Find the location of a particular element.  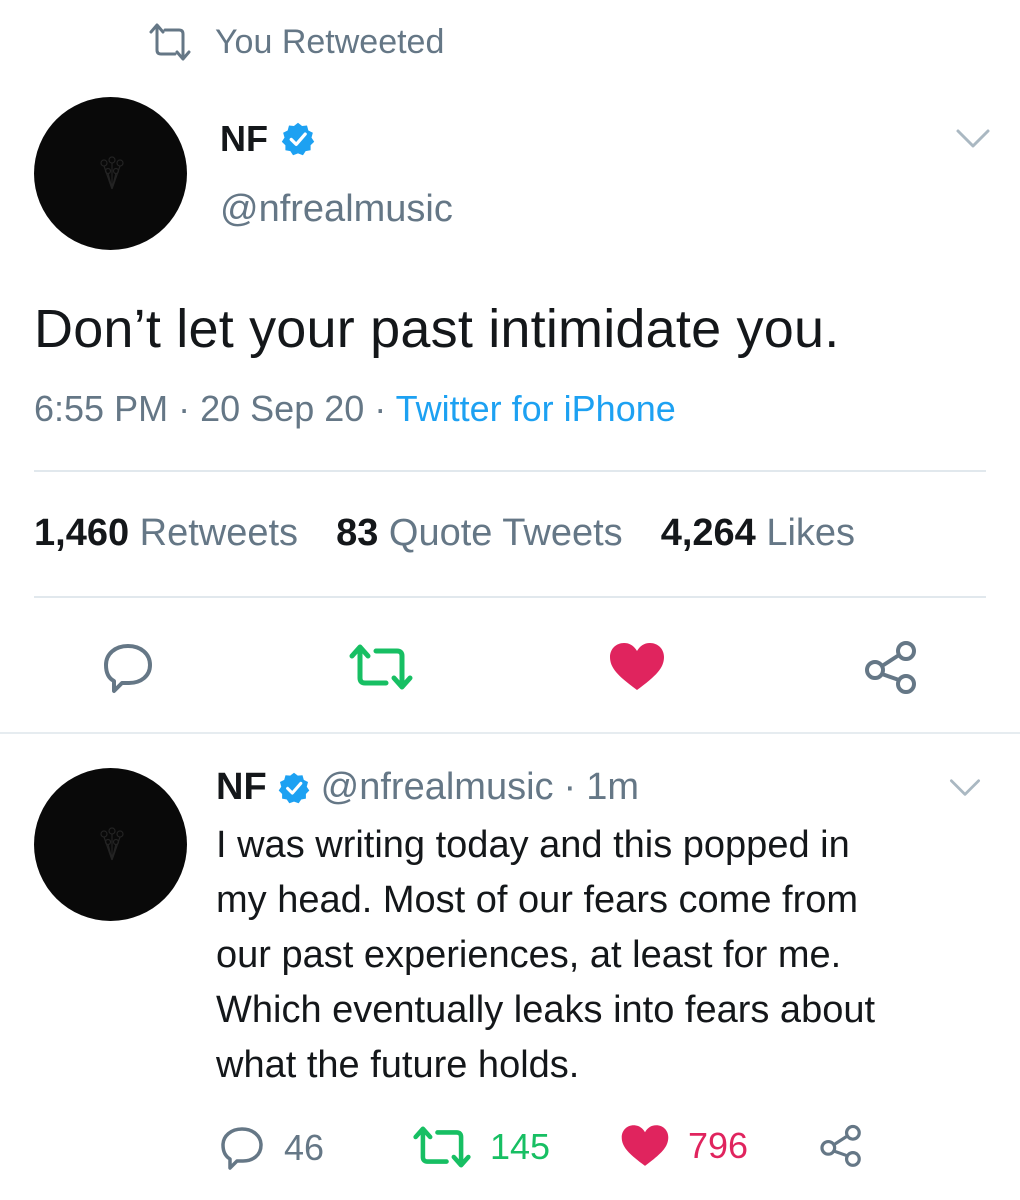

reply-tweet-header: NF @nfrealmusic · 1m is located at coordinates (427, 787).